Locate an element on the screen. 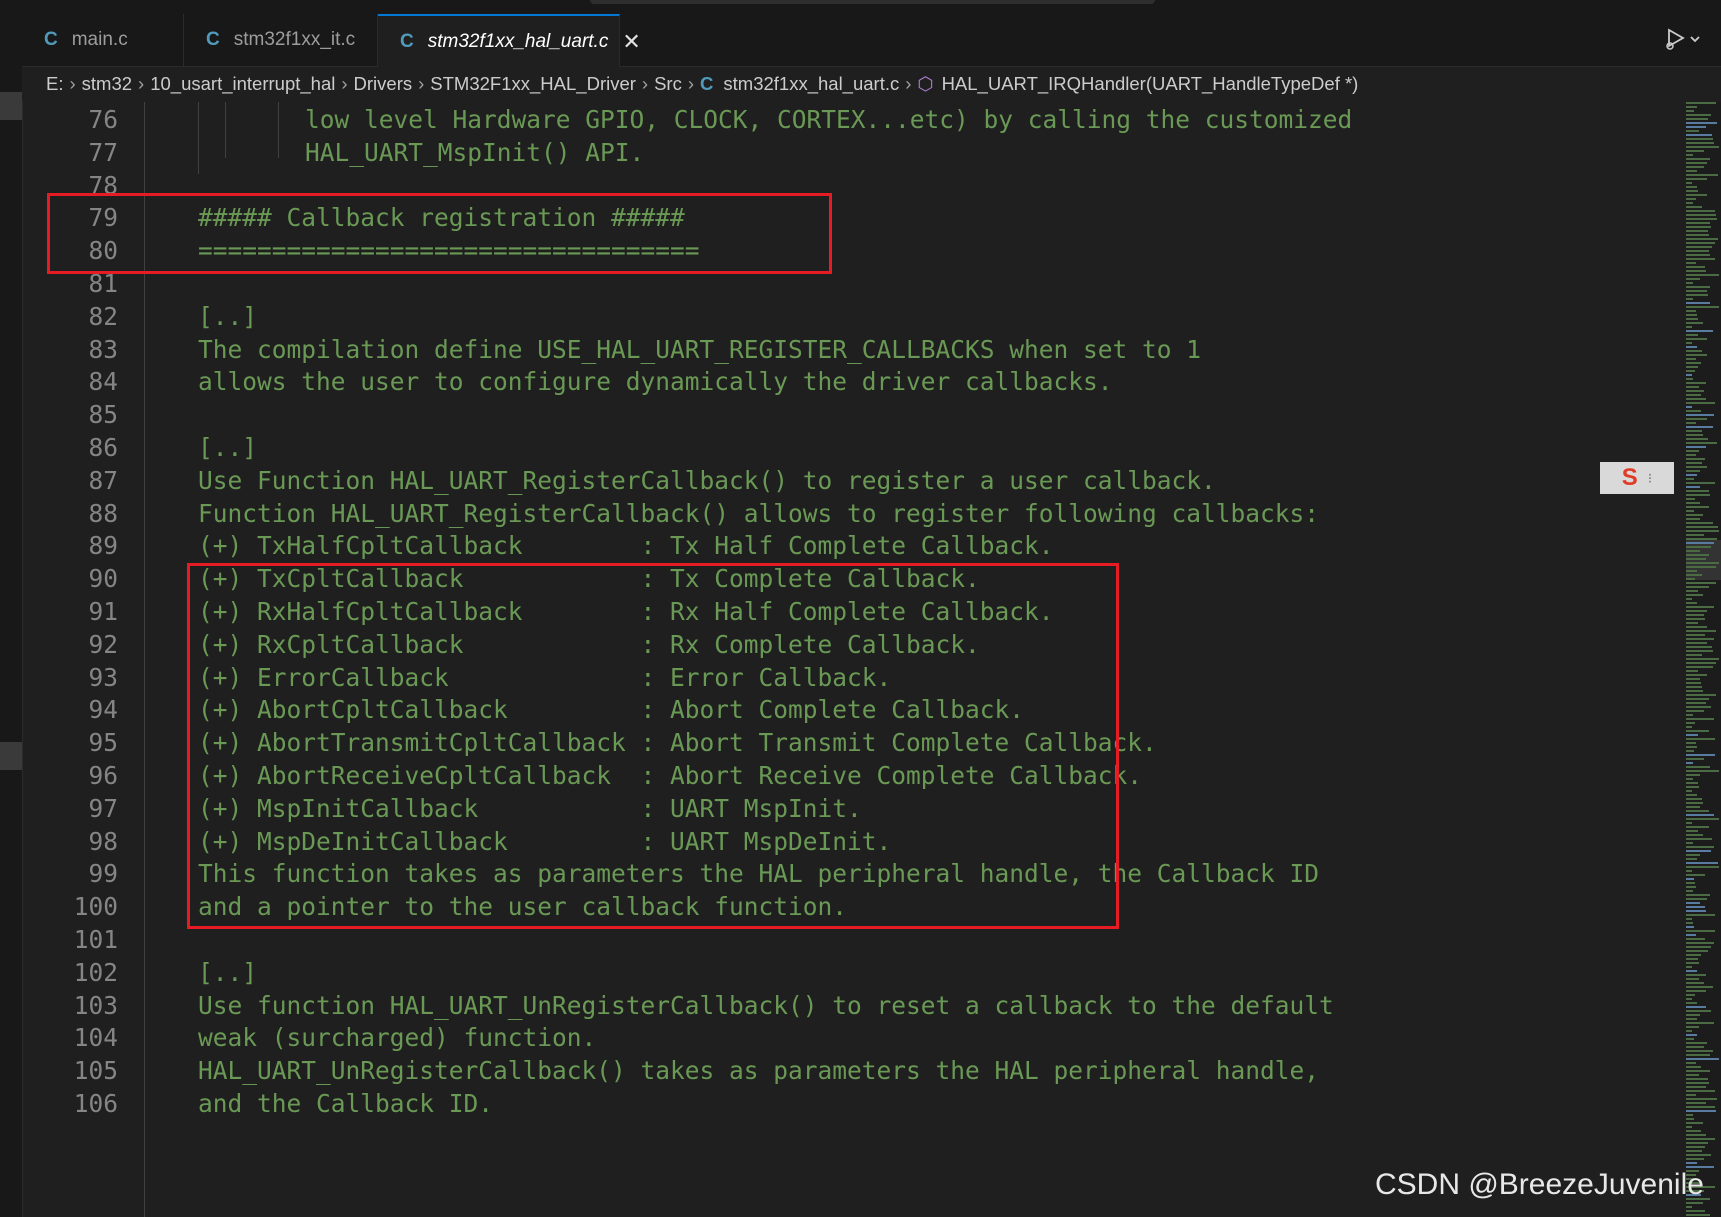 The height and width of the screenshot is (1217, 1721). tab-label: main.c is located at coordinates (99, 39).